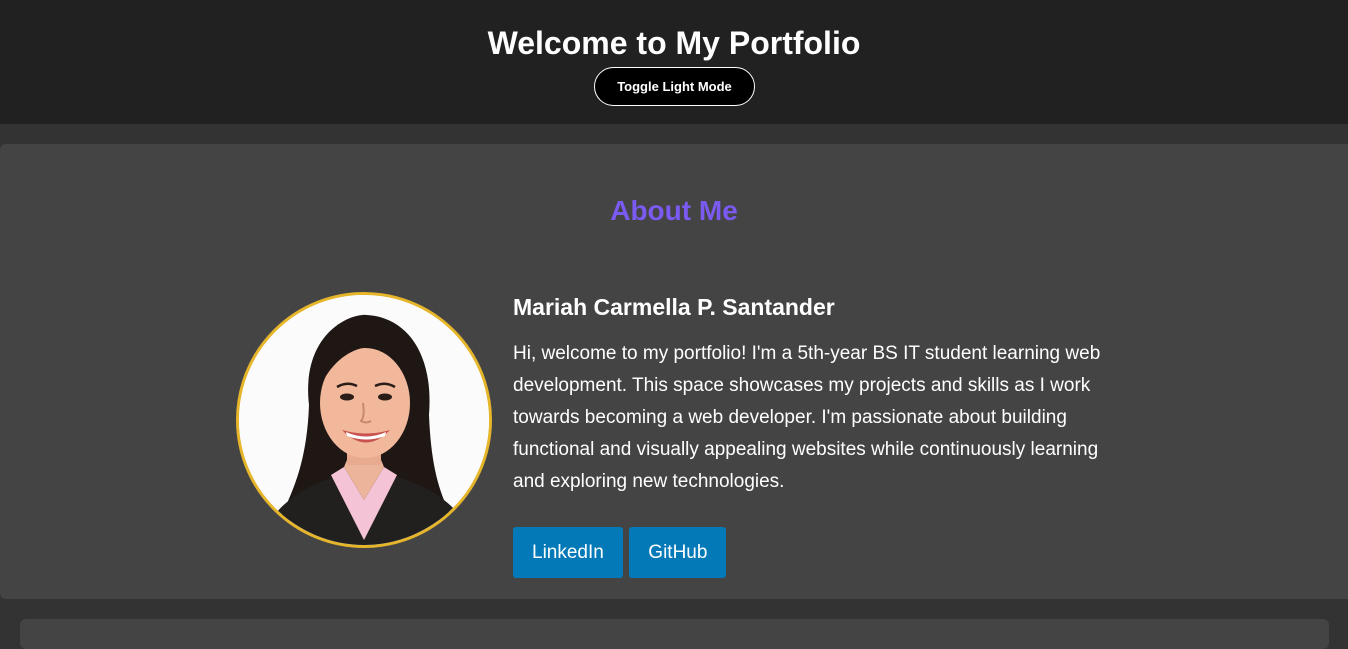 This screenshot has width=1348, height=649. I want to click on social-links: LinkedIn GitHub, so click(620, 552).